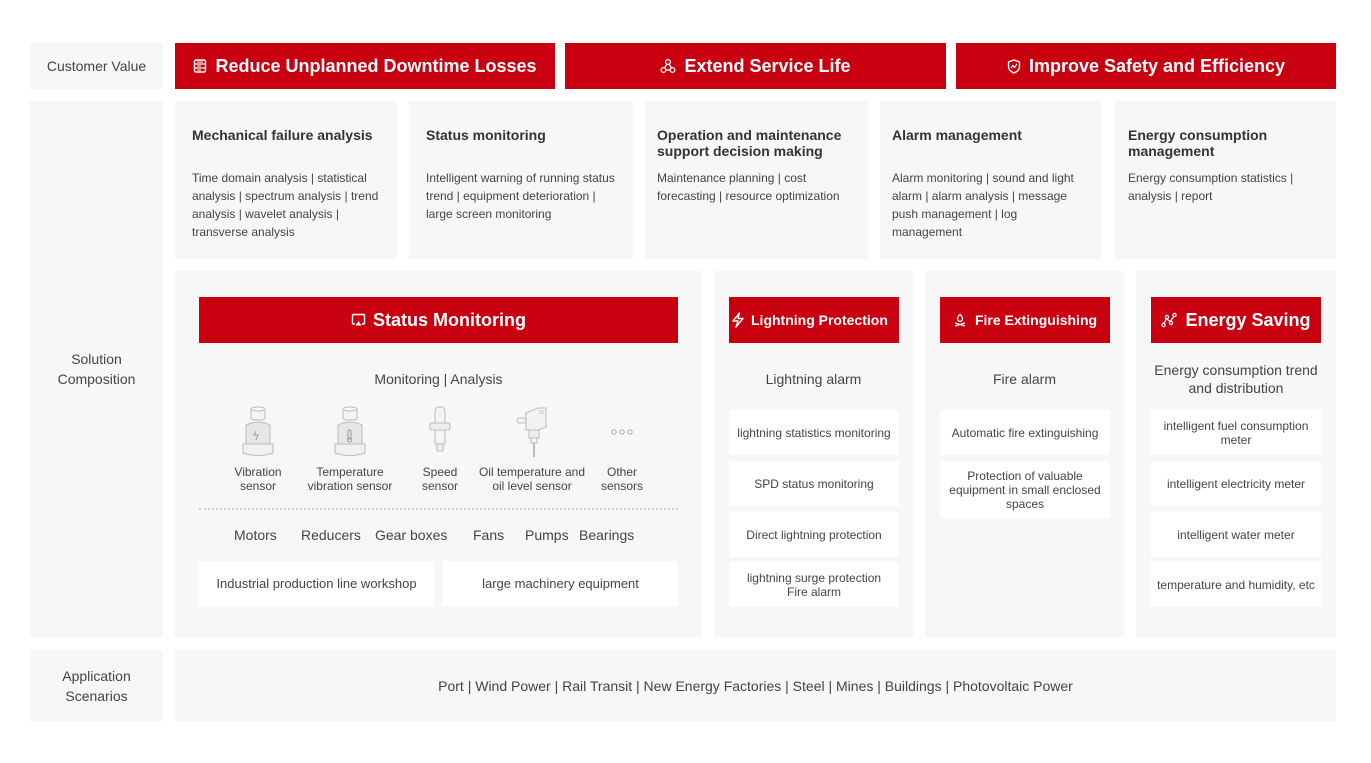  I want to click on fire-extinguishing-header: Fire Extinguishing, so click(1025, 320).